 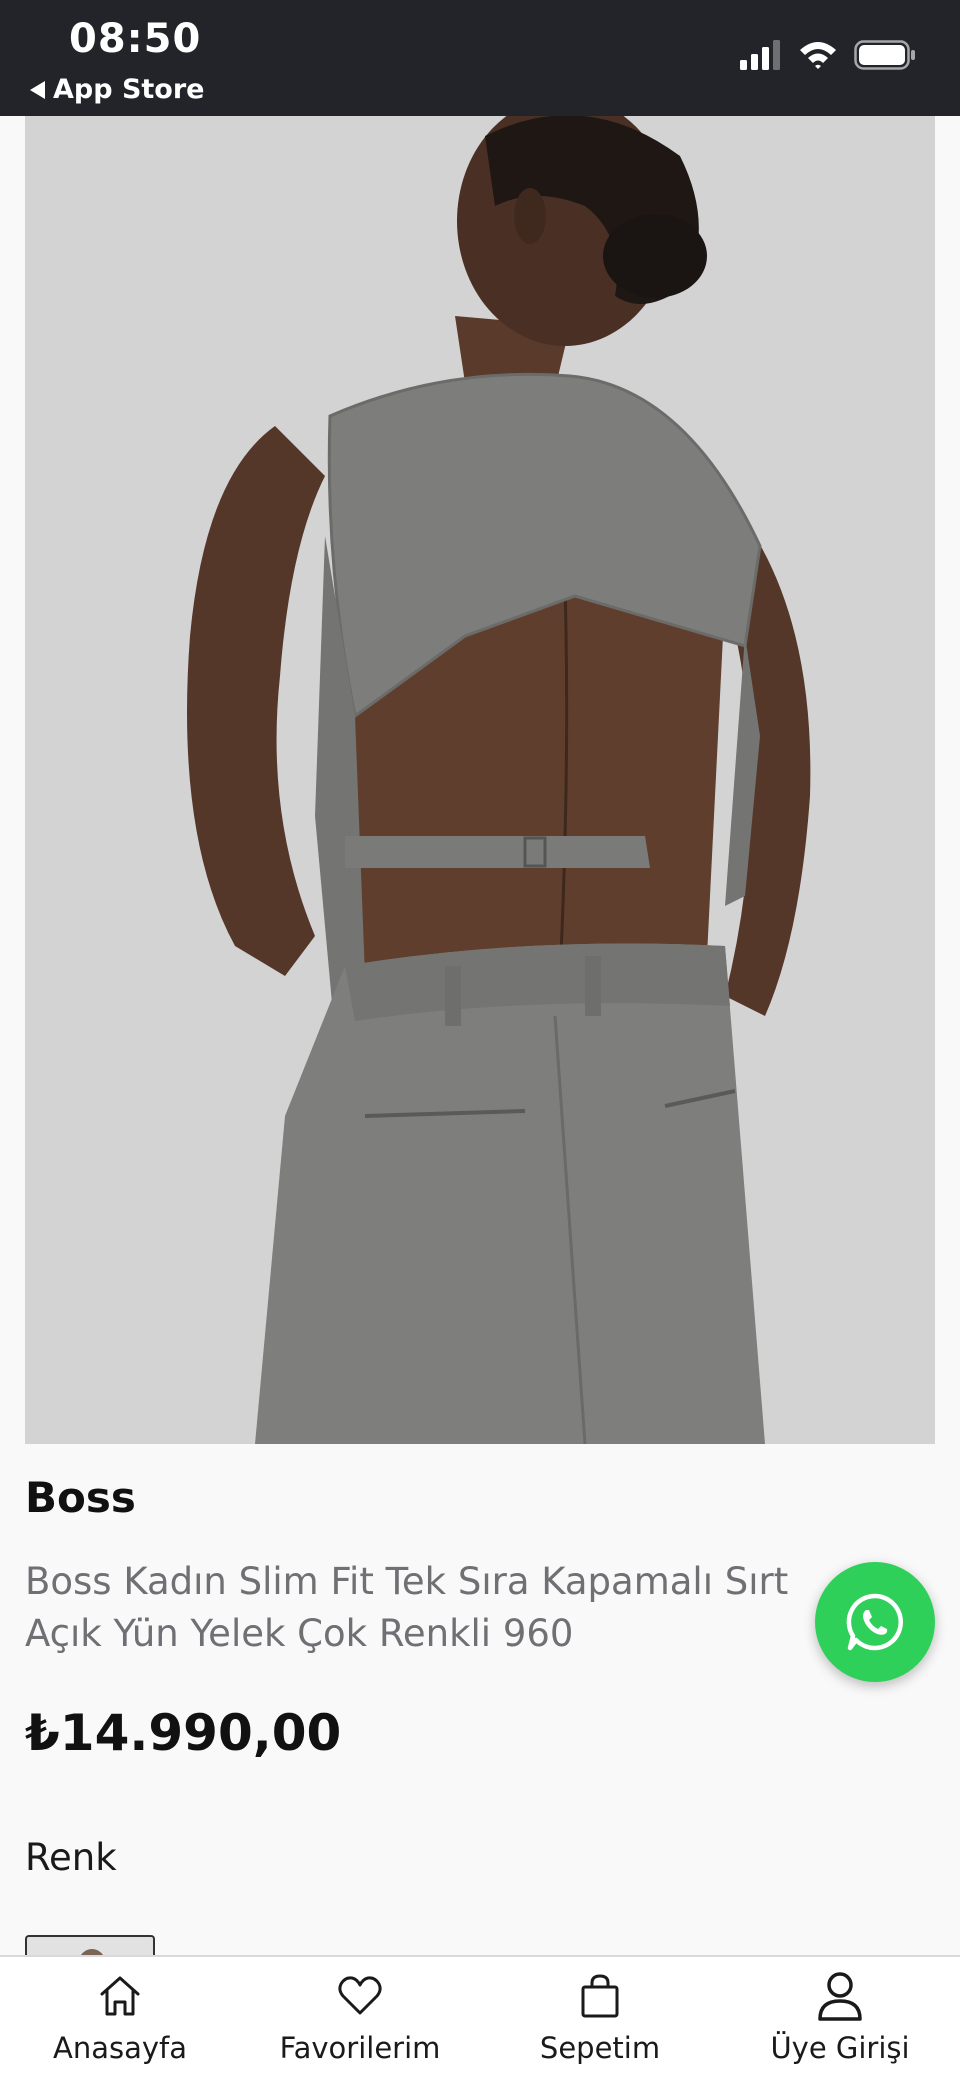 I want to click on tab-favorites-label: Favorilerim, so click(x=360, y=2048).